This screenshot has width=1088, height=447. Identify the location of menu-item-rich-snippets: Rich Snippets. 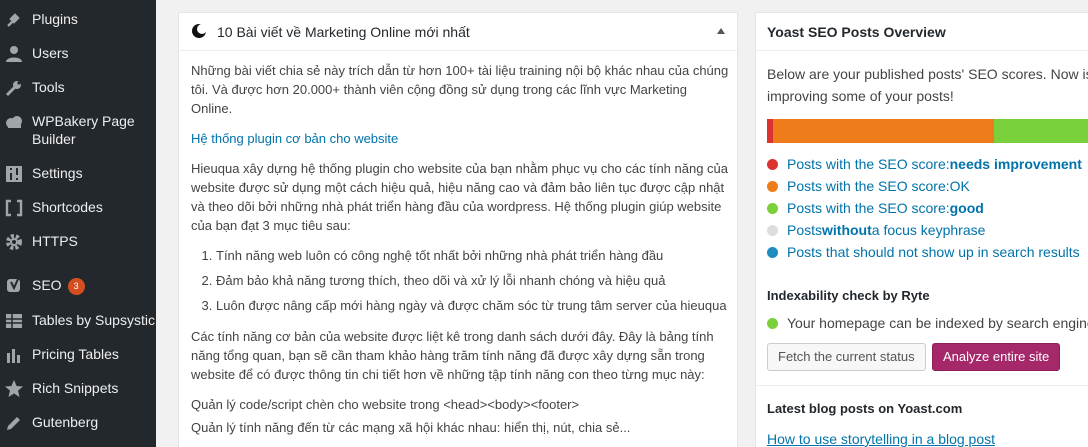
(78, 396).